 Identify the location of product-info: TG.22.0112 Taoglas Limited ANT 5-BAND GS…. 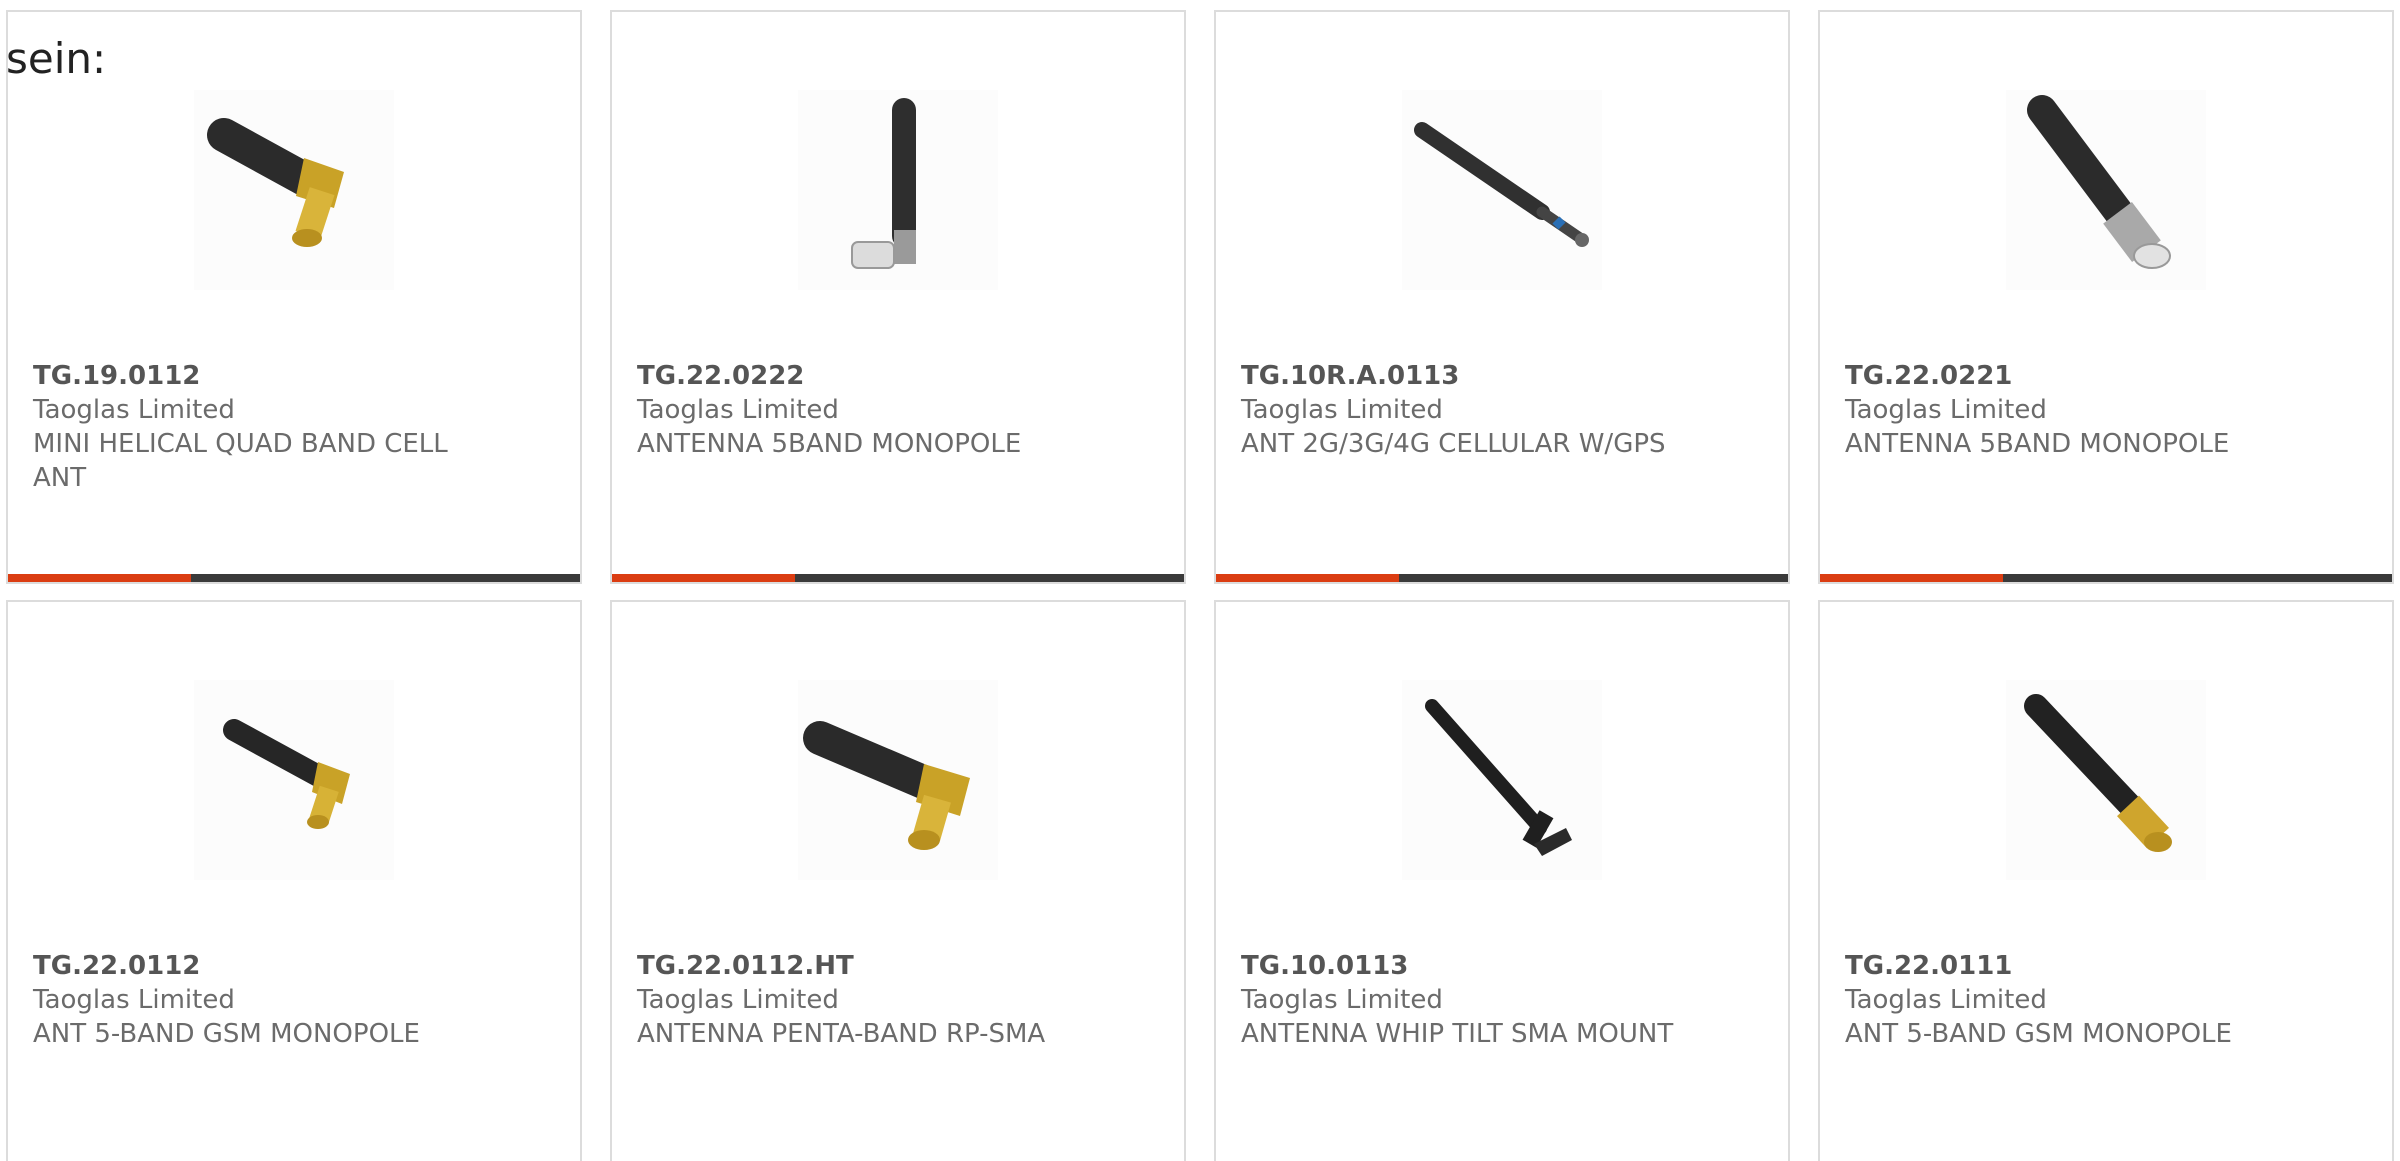
(253, 1000).